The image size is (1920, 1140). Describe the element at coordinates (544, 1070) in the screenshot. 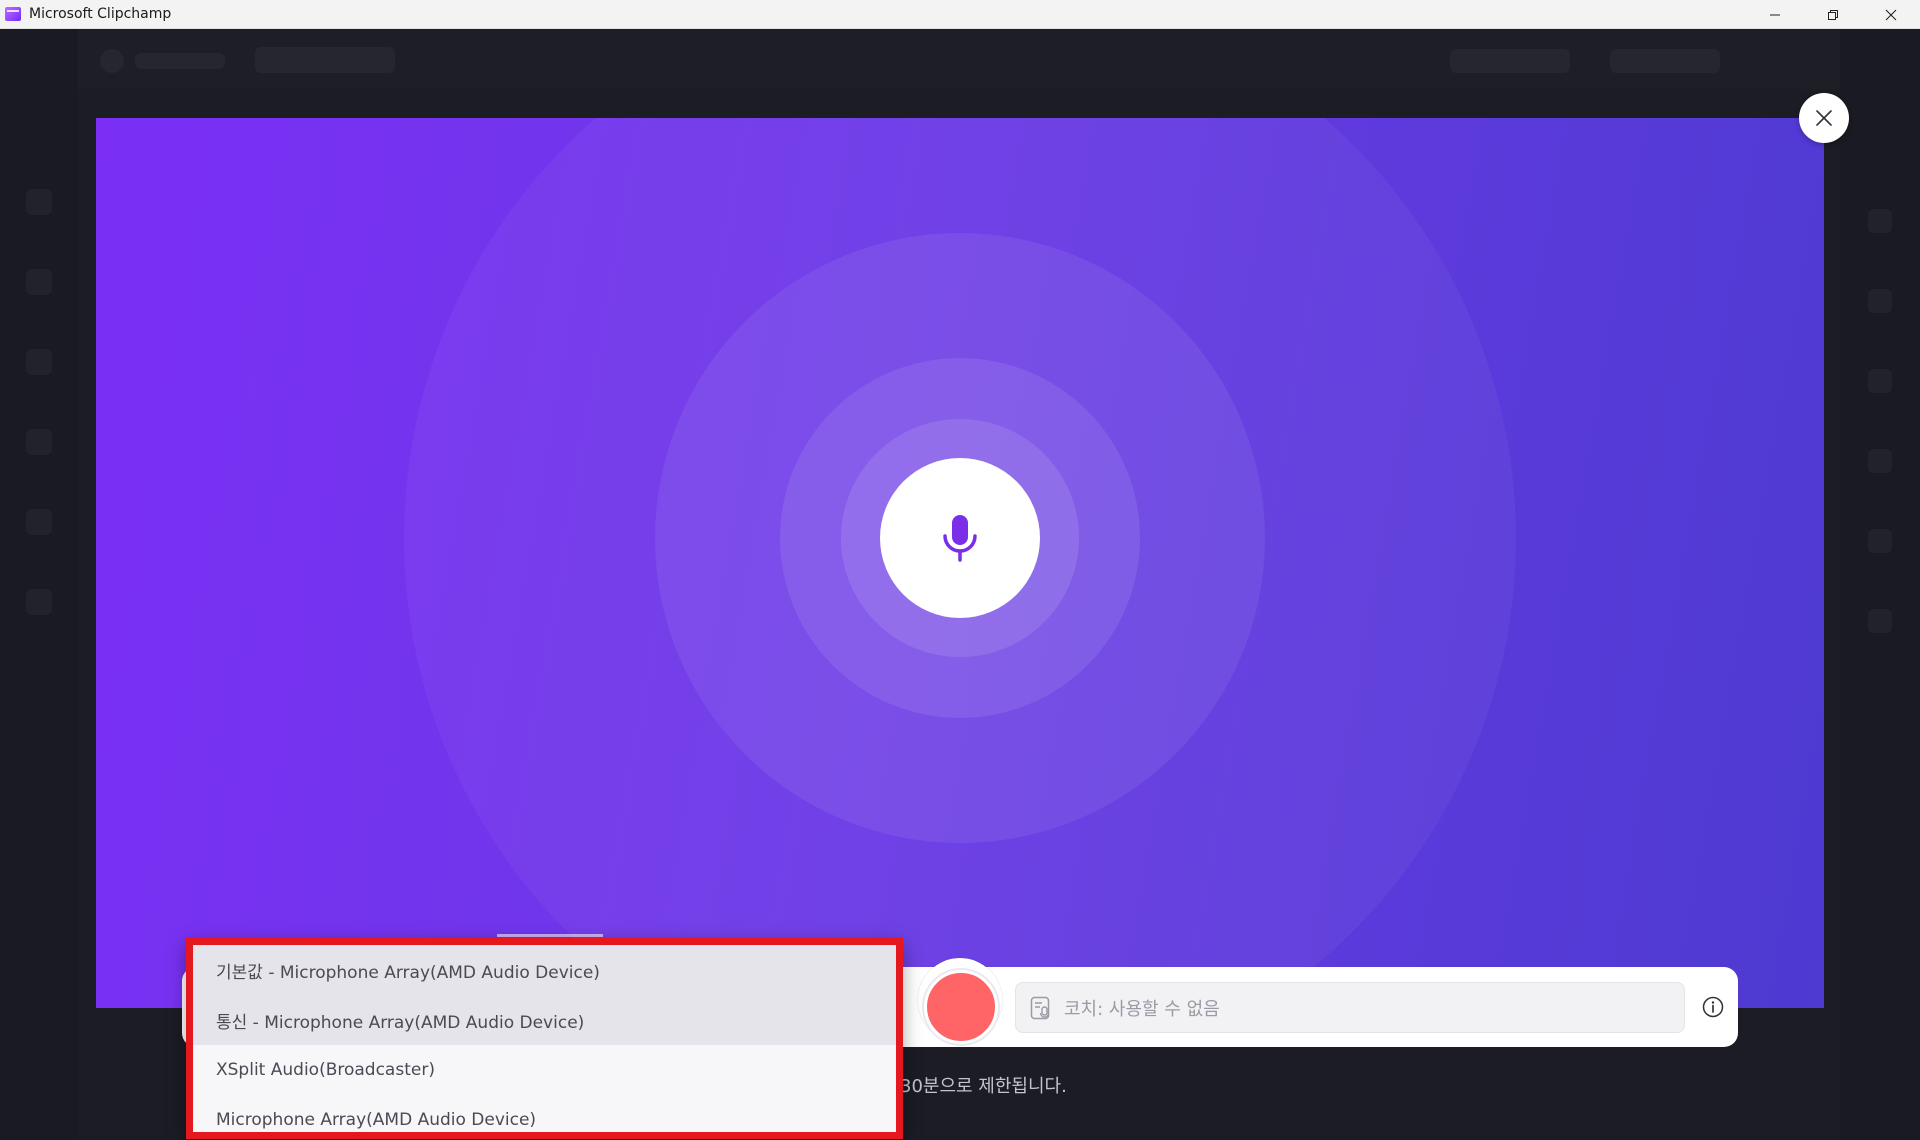

I see `microphone-option: XSplit Audio(Broadcaster)` at that location.